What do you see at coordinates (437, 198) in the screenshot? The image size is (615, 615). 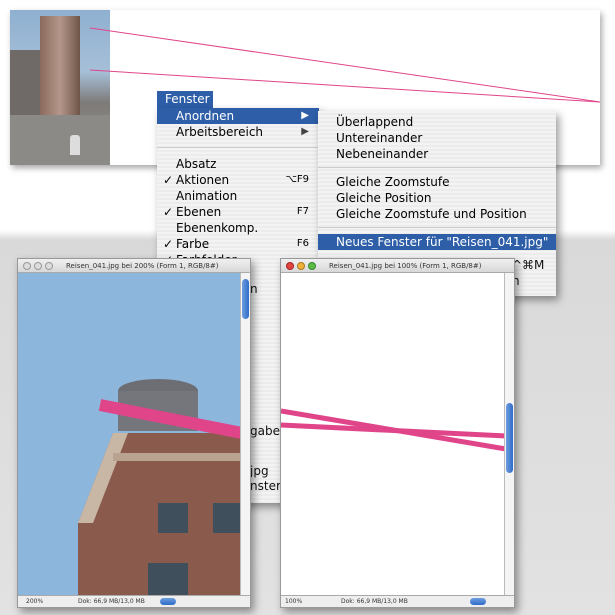 I see `submenu-item-gleiche-position: Gleiche Position` at bounding box center [437, 198].